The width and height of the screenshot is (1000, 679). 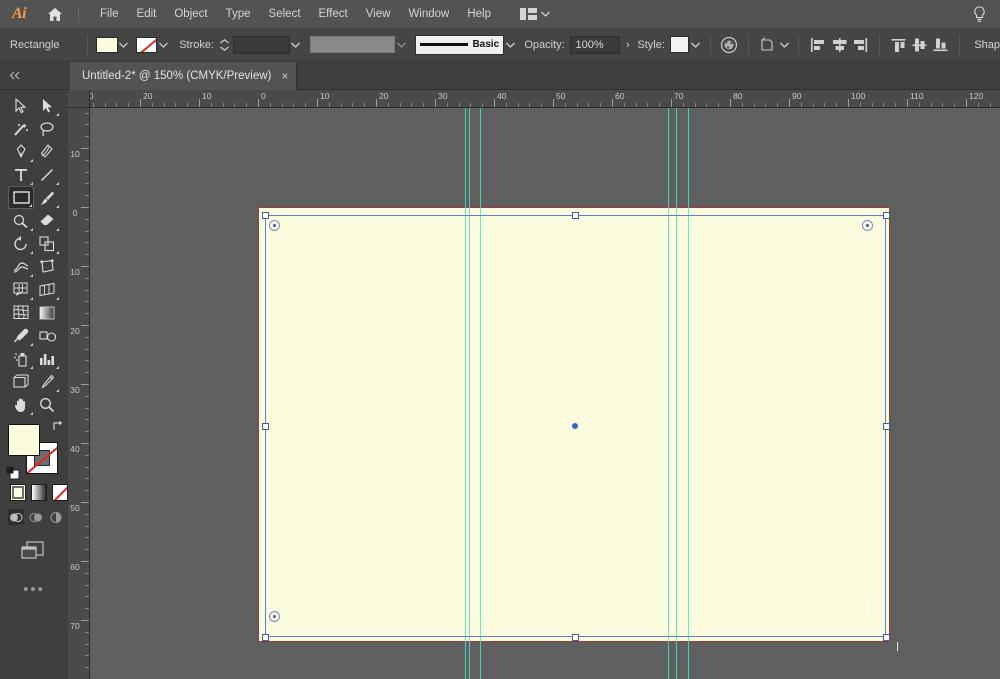 I want to click on eraser-tool, so click(x=47, y=220).